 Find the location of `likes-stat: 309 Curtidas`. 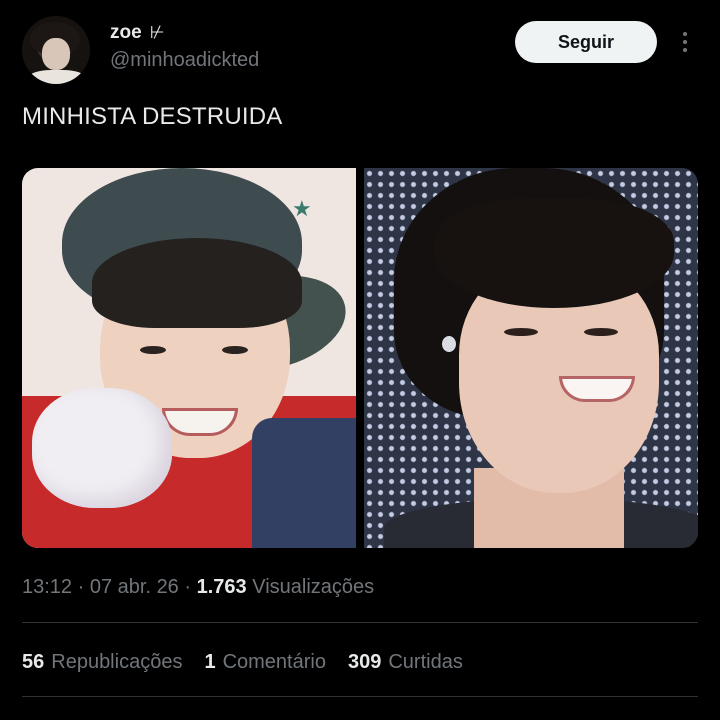

likes-stat: 309 Curtidas is located at coordinates (405, 662).